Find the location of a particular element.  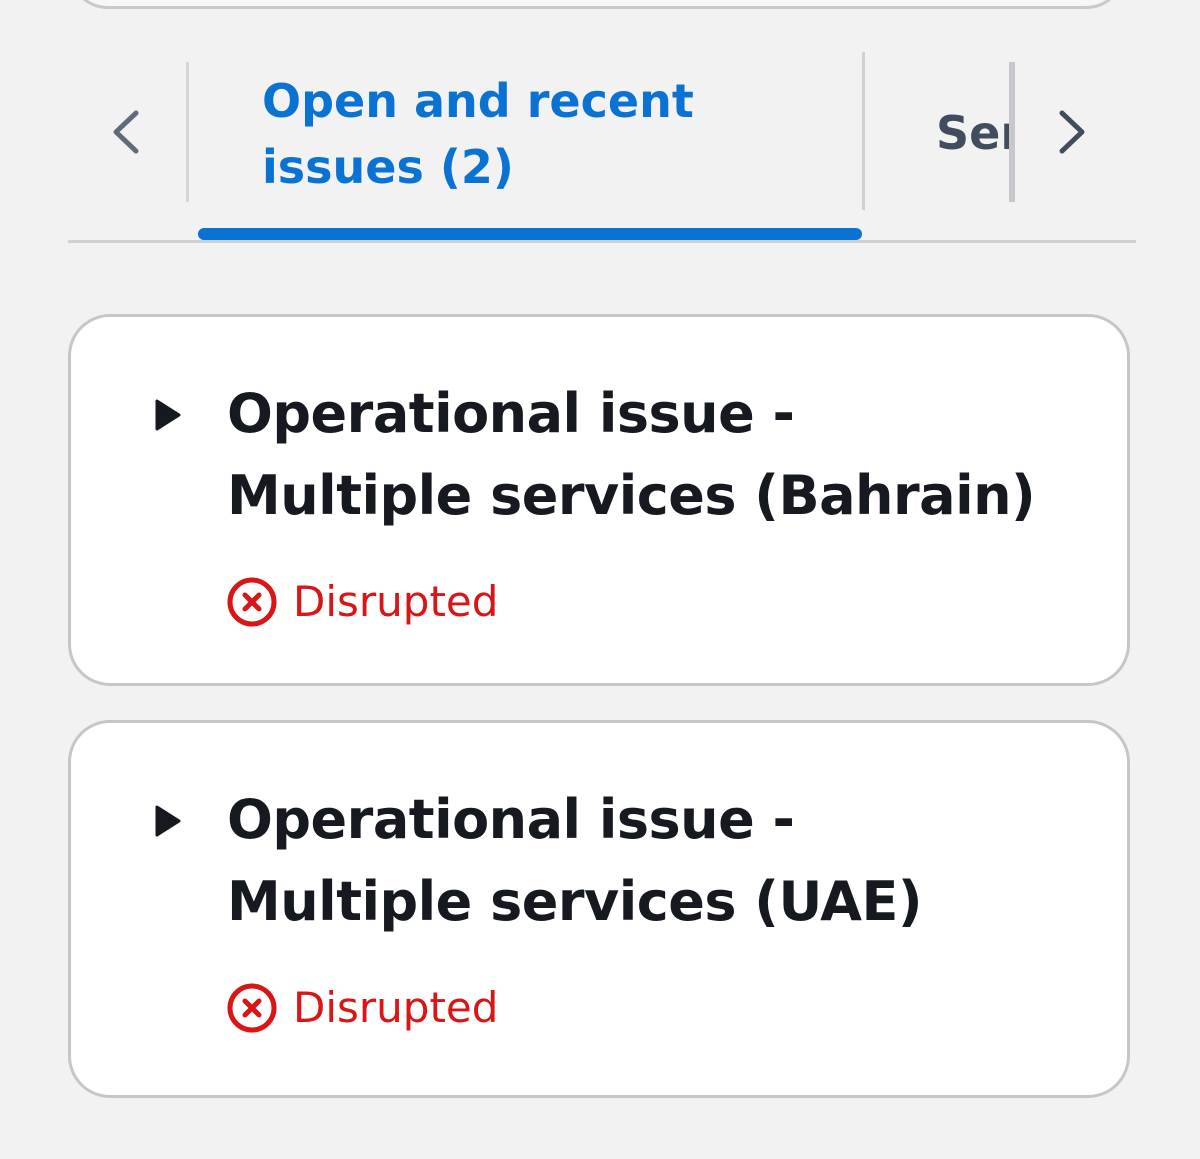

issue-title-line2: Multiple services (Bahrain) is located at coordinates (631, 495).